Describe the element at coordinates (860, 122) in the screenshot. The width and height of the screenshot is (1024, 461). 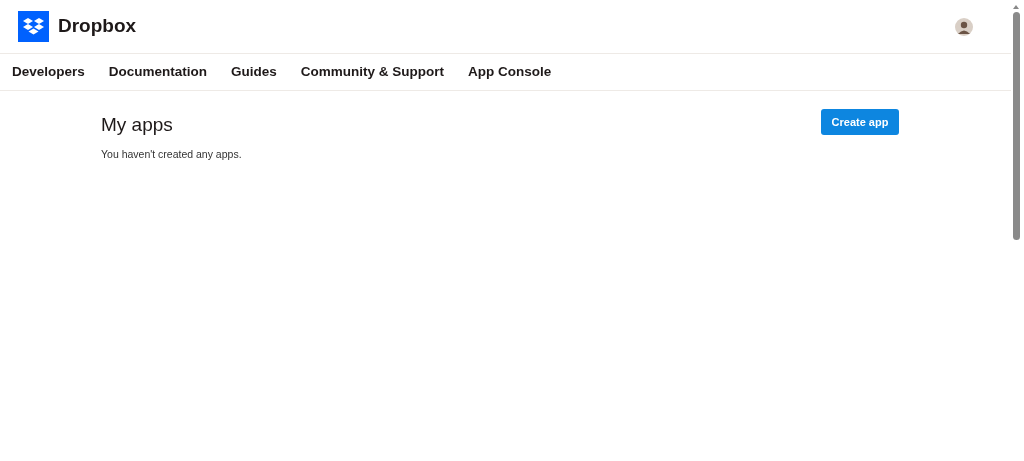
I see `create-app-button: Create app` at that location.